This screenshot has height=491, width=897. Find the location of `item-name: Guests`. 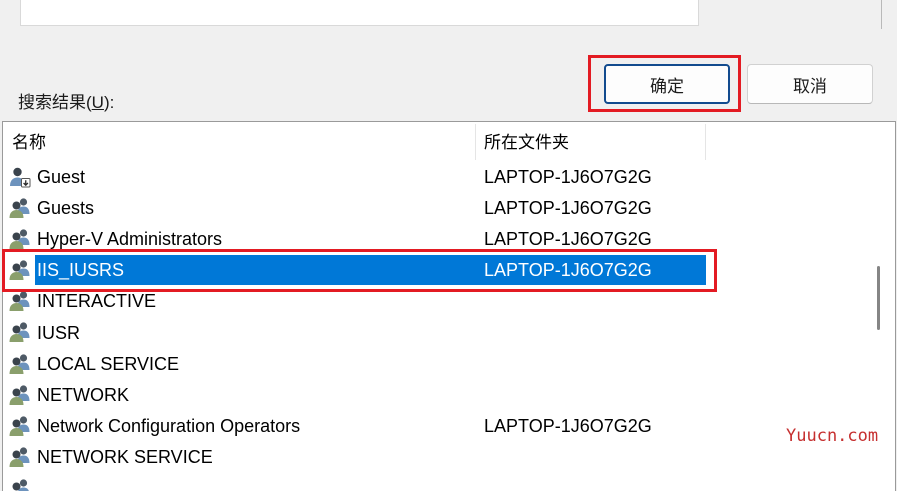

item-name: Guests is located at coordinates (66, 207).